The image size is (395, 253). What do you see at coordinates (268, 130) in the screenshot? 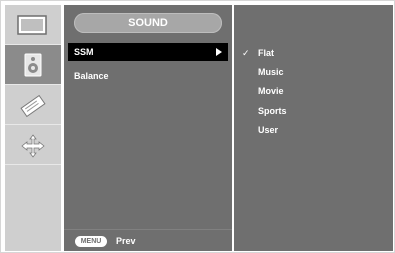
I see `option-user: User` at bounding box center [268, 130].